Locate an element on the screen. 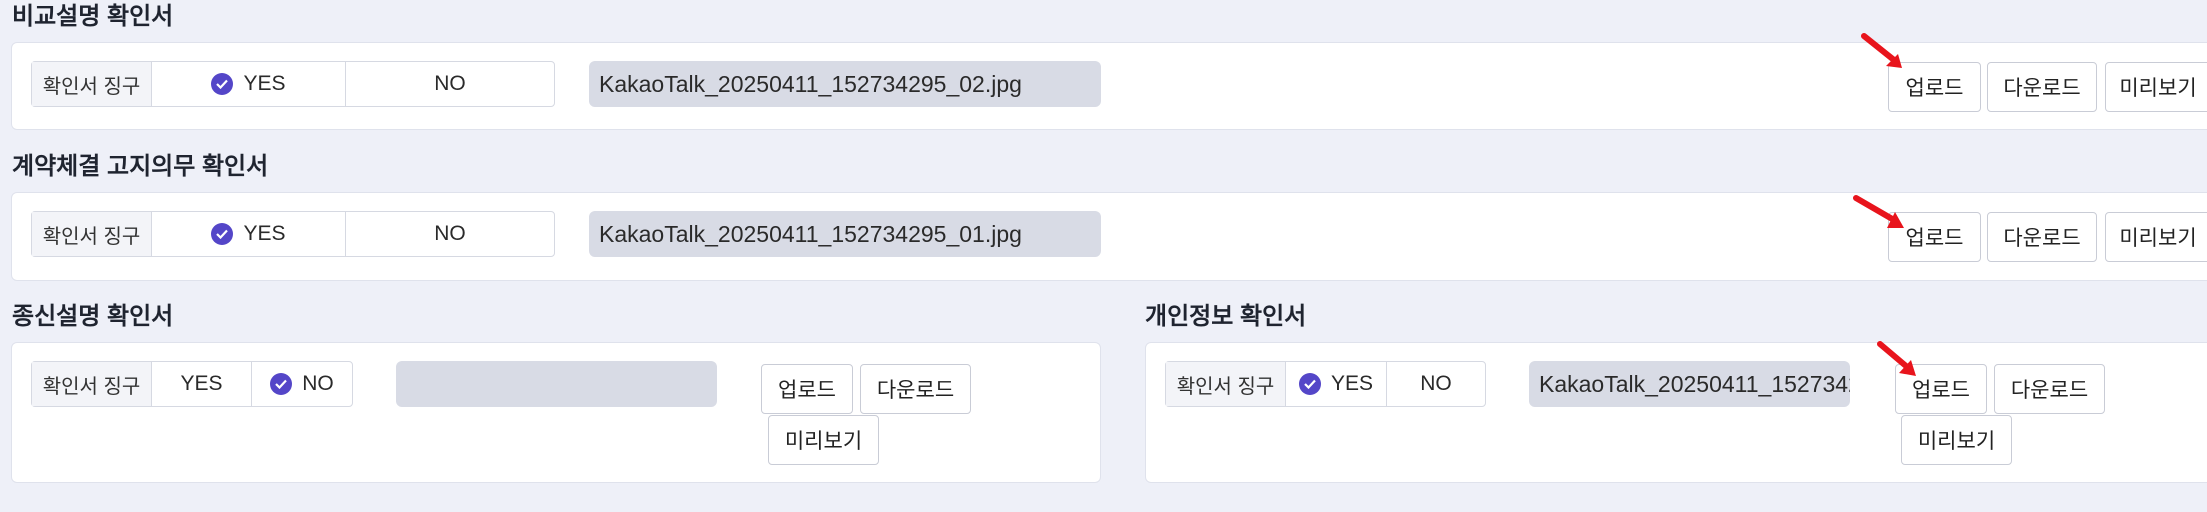 The height and width of the screenshot is (512, 2207). section-title: 비교설명 확인서 is located at coordinates (93, 16).